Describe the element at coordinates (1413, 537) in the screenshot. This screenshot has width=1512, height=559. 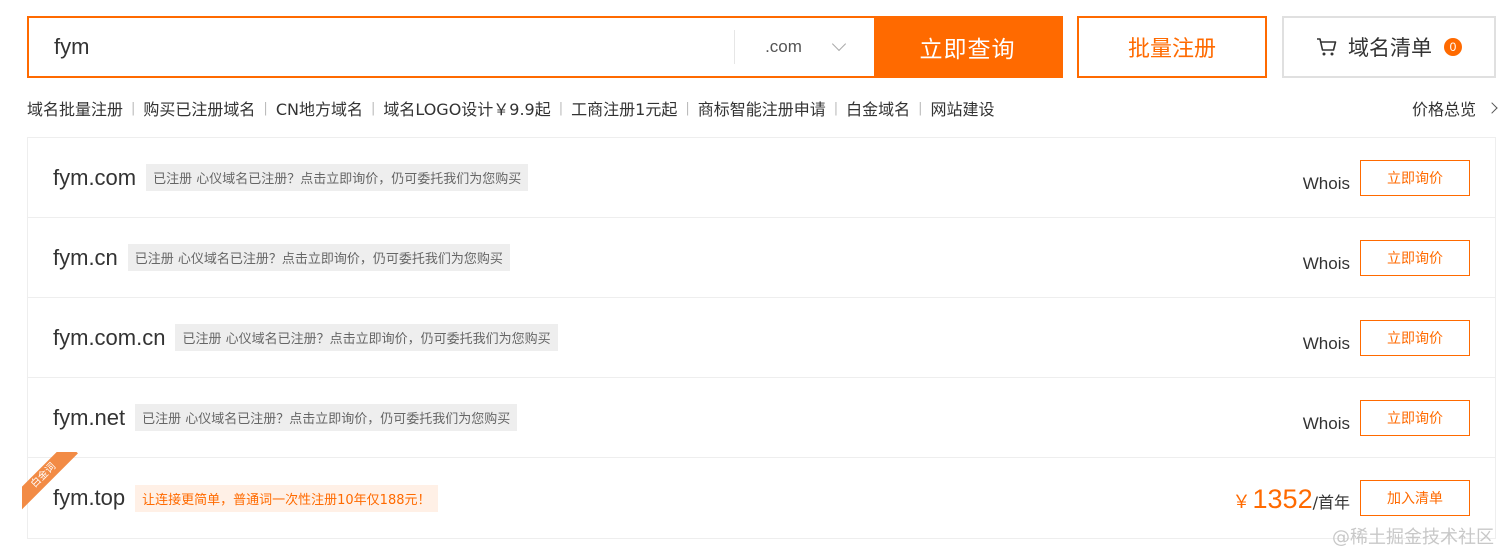
I see `watermark: @稀土掘金技术社区` at that location.